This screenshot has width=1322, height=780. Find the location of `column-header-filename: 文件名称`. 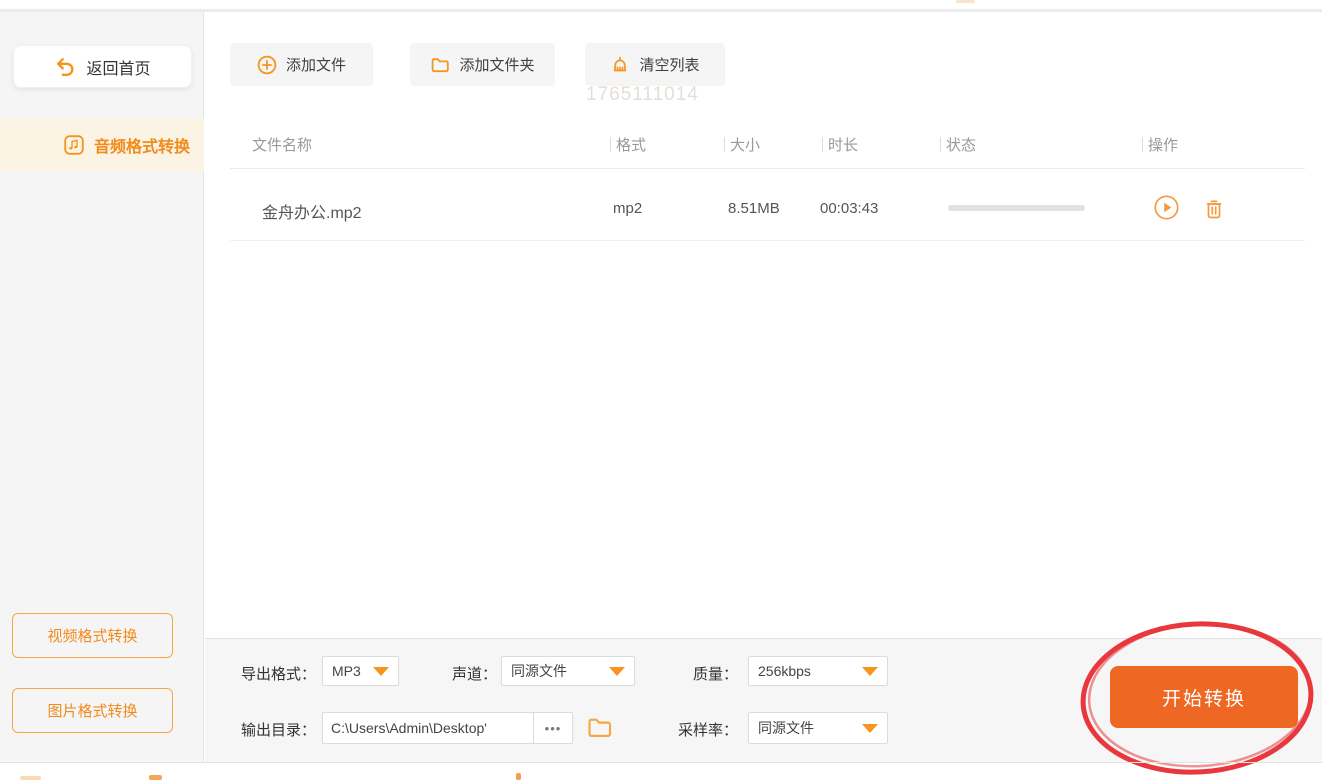

column-header-filename: 文件名称 is located at coordinates (282, 145).